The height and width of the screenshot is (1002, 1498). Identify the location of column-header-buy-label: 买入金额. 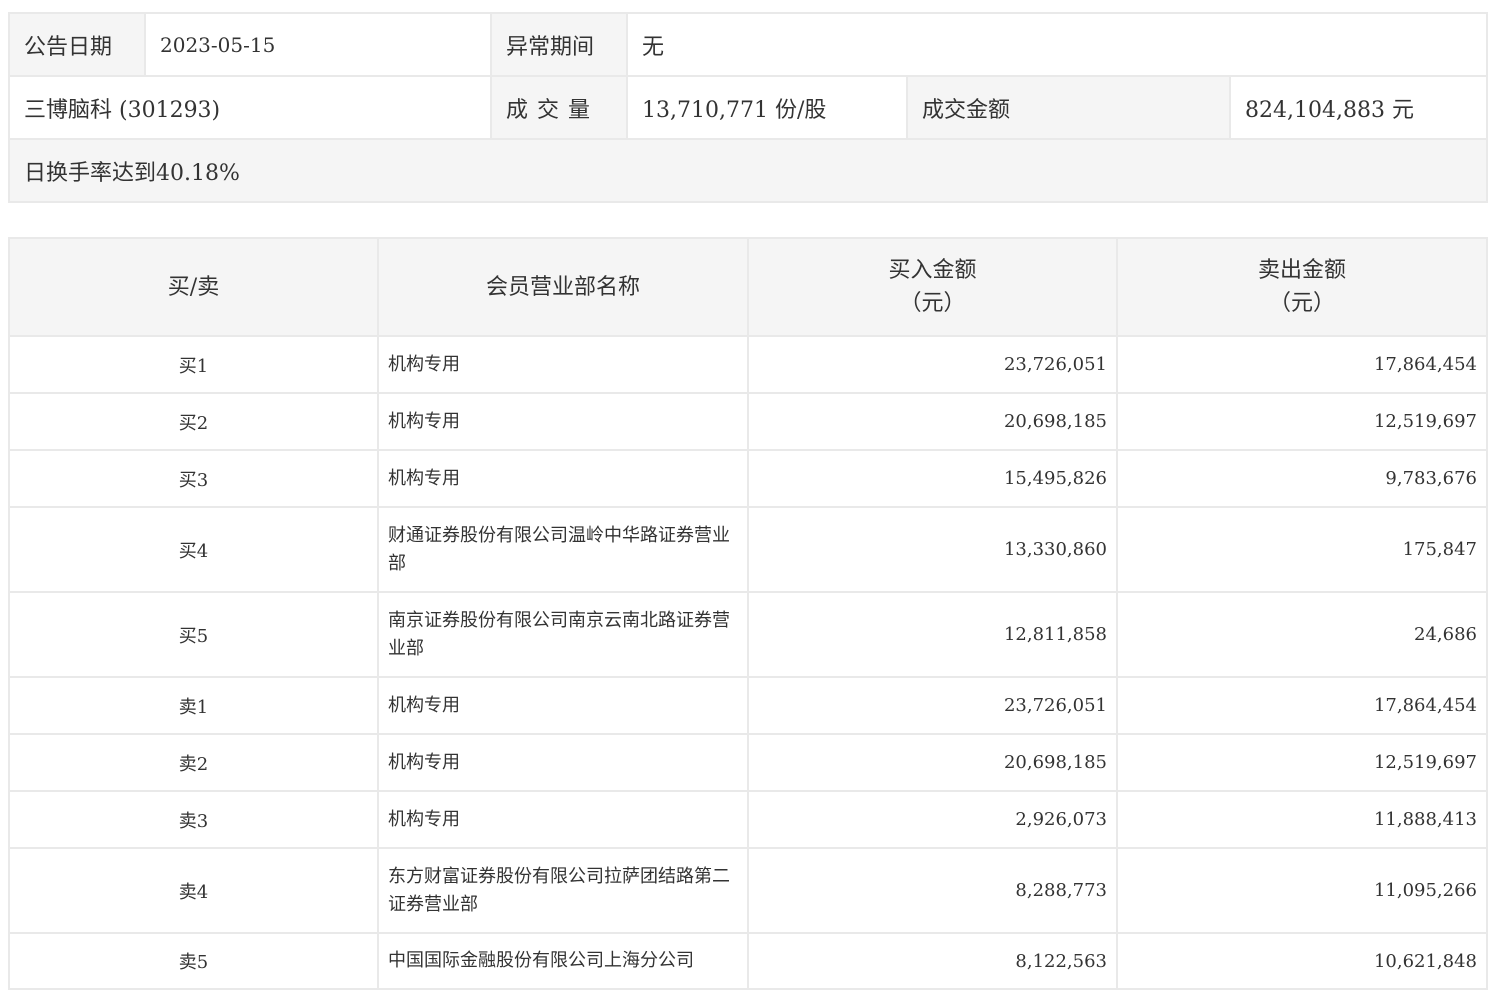
(932, 270).